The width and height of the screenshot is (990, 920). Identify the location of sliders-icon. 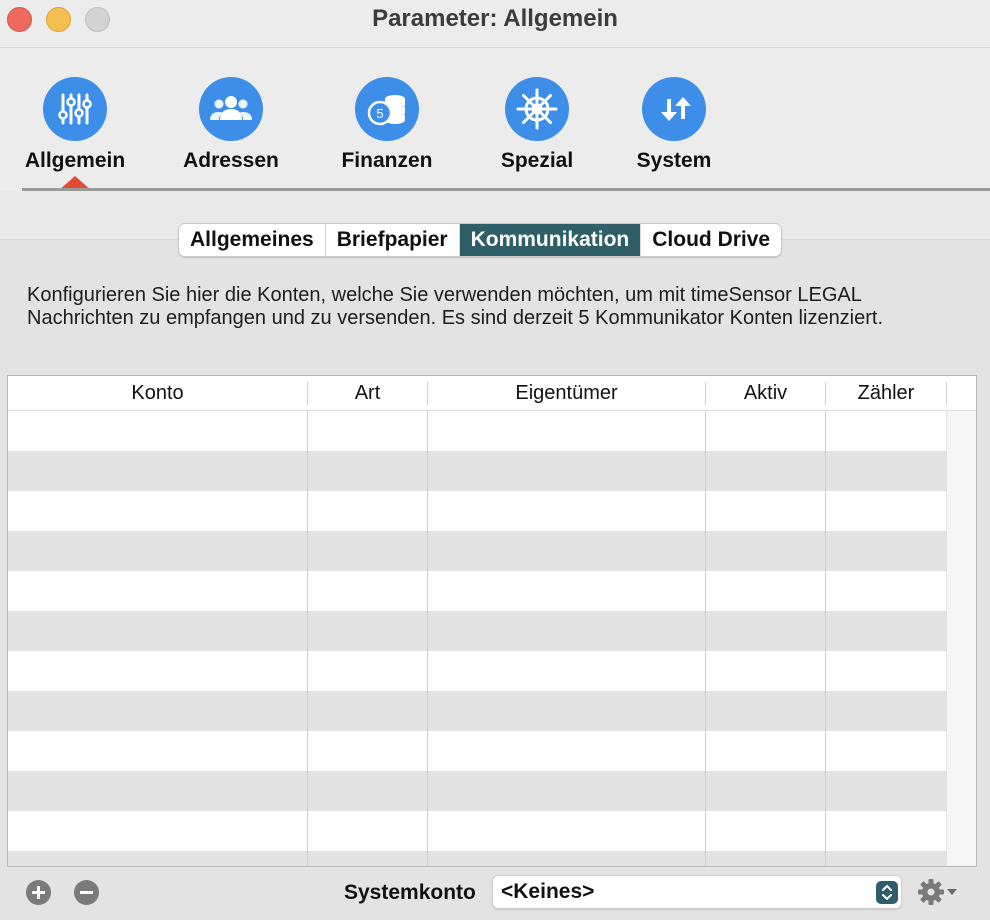
(75, 109).